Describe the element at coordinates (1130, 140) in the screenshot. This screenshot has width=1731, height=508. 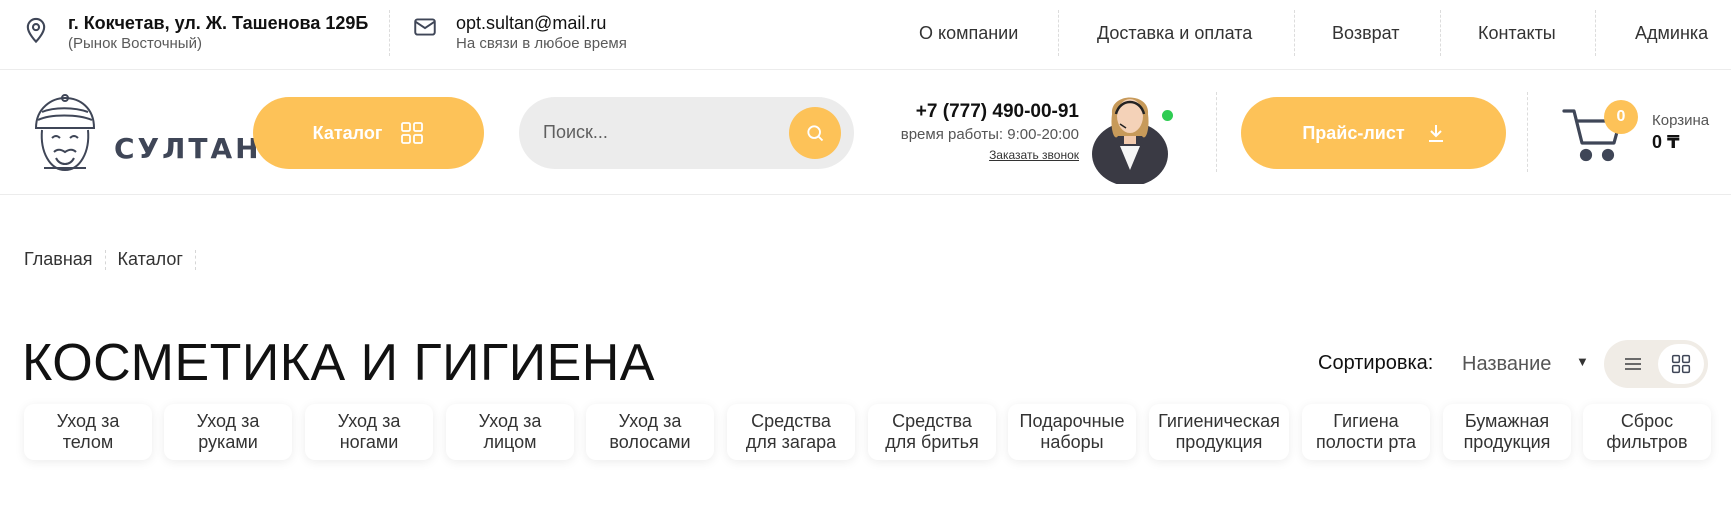
I see `operator-avatar` at that location.